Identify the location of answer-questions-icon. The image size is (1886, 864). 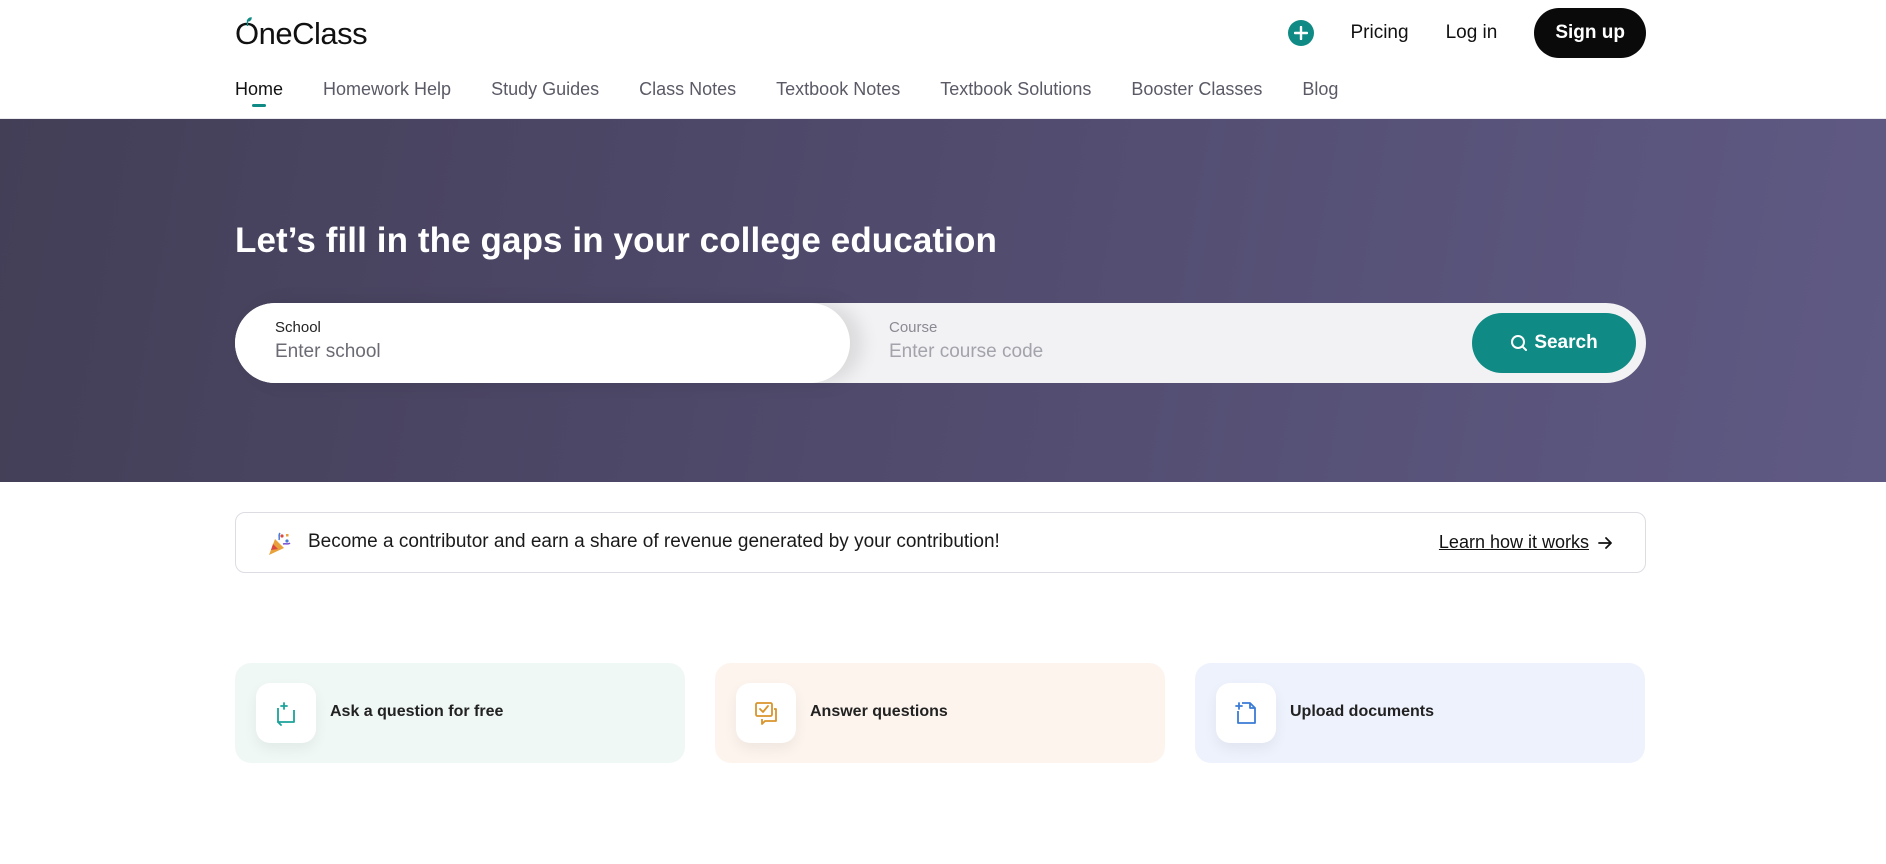
(766, 713).